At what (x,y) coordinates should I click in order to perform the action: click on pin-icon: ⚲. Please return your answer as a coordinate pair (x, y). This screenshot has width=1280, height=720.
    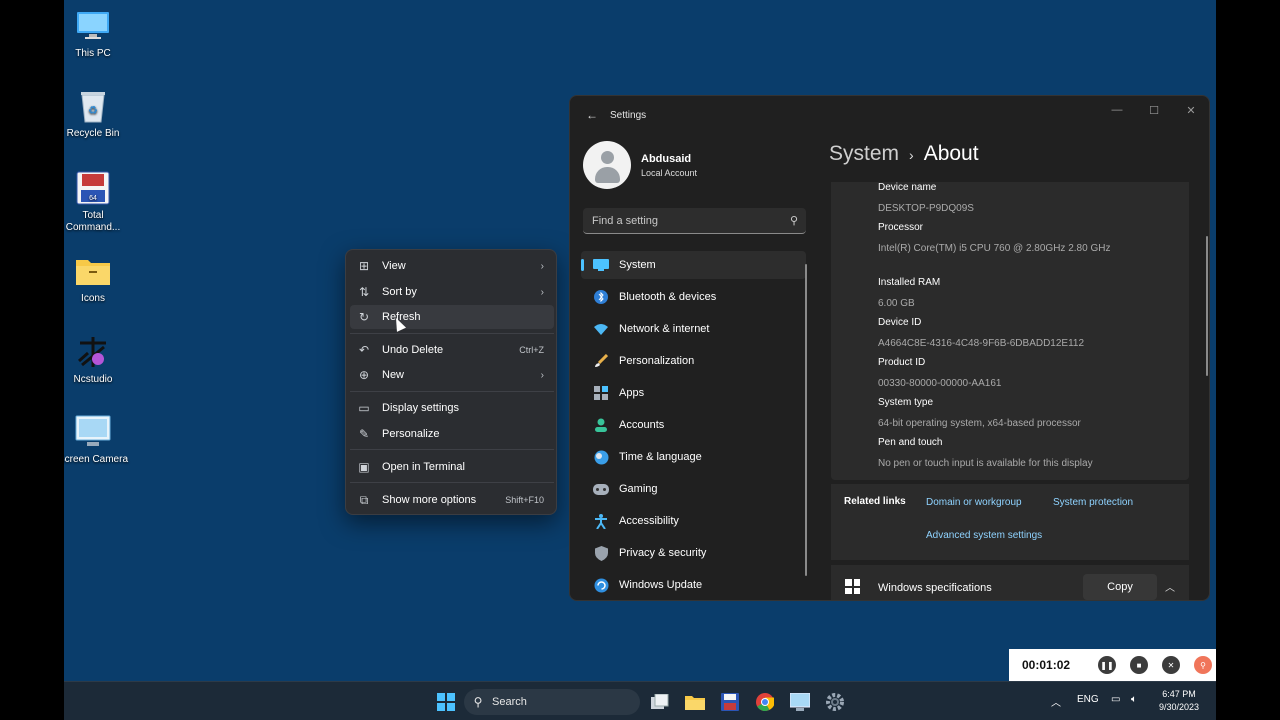
    Looking at the image, I should click on (1203, 665).